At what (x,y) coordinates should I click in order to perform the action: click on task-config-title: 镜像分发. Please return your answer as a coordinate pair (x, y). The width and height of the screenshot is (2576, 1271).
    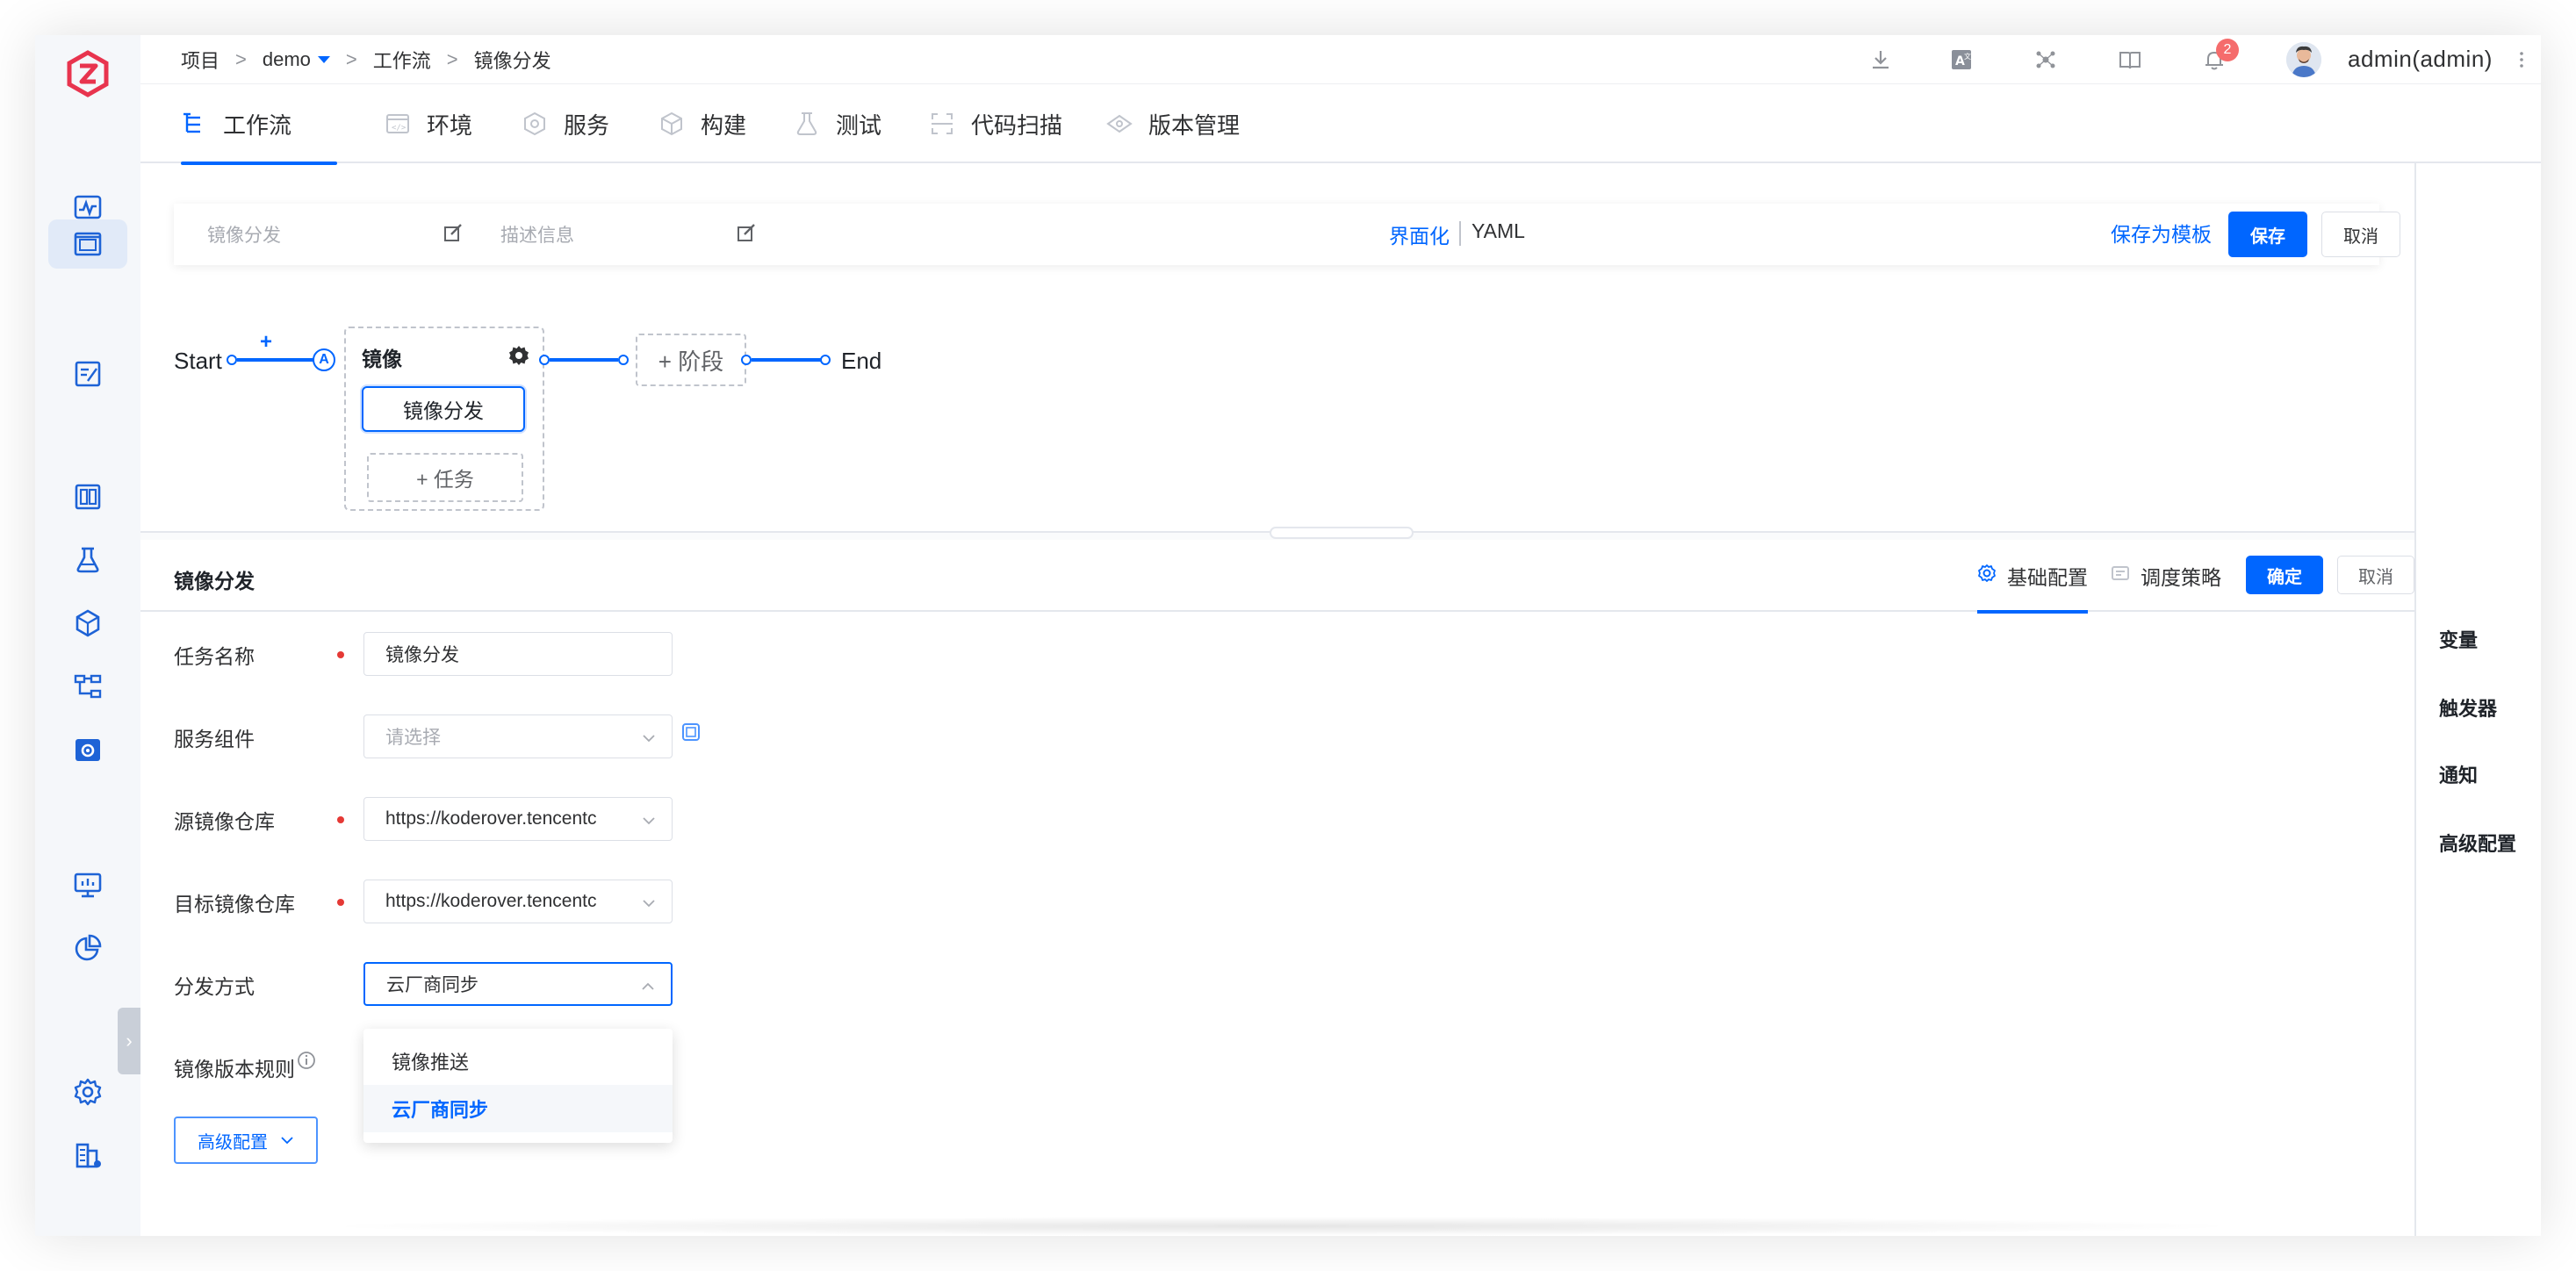
    Looking at the image, I should click on (214, 581).